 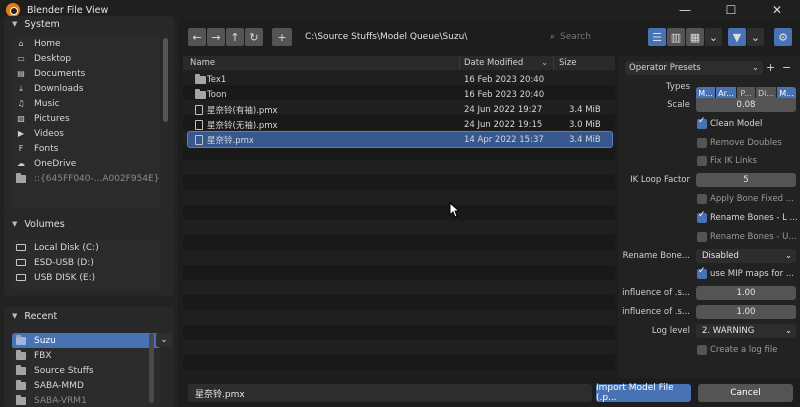 What do you see at coordinates (21, 133) in the screenshot?
I see `videos-icon: ▶` at bounding box center [21, 133].